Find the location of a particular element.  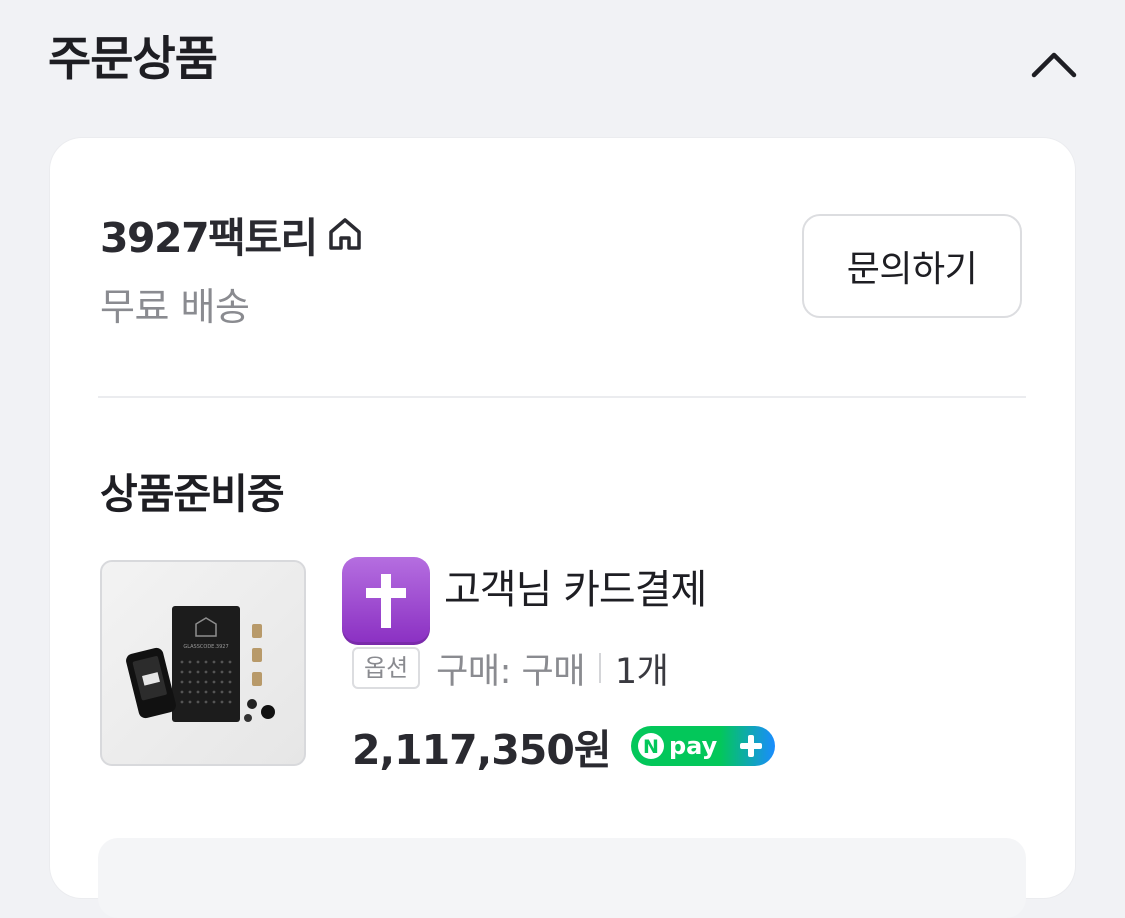

separator is located at coordinates (599, 668).